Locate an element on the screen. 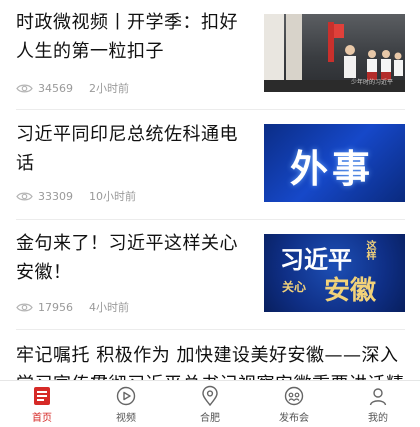 This screenshot has width=420, height=427. tab-label: 首页 is located at coordinates (42, 418).